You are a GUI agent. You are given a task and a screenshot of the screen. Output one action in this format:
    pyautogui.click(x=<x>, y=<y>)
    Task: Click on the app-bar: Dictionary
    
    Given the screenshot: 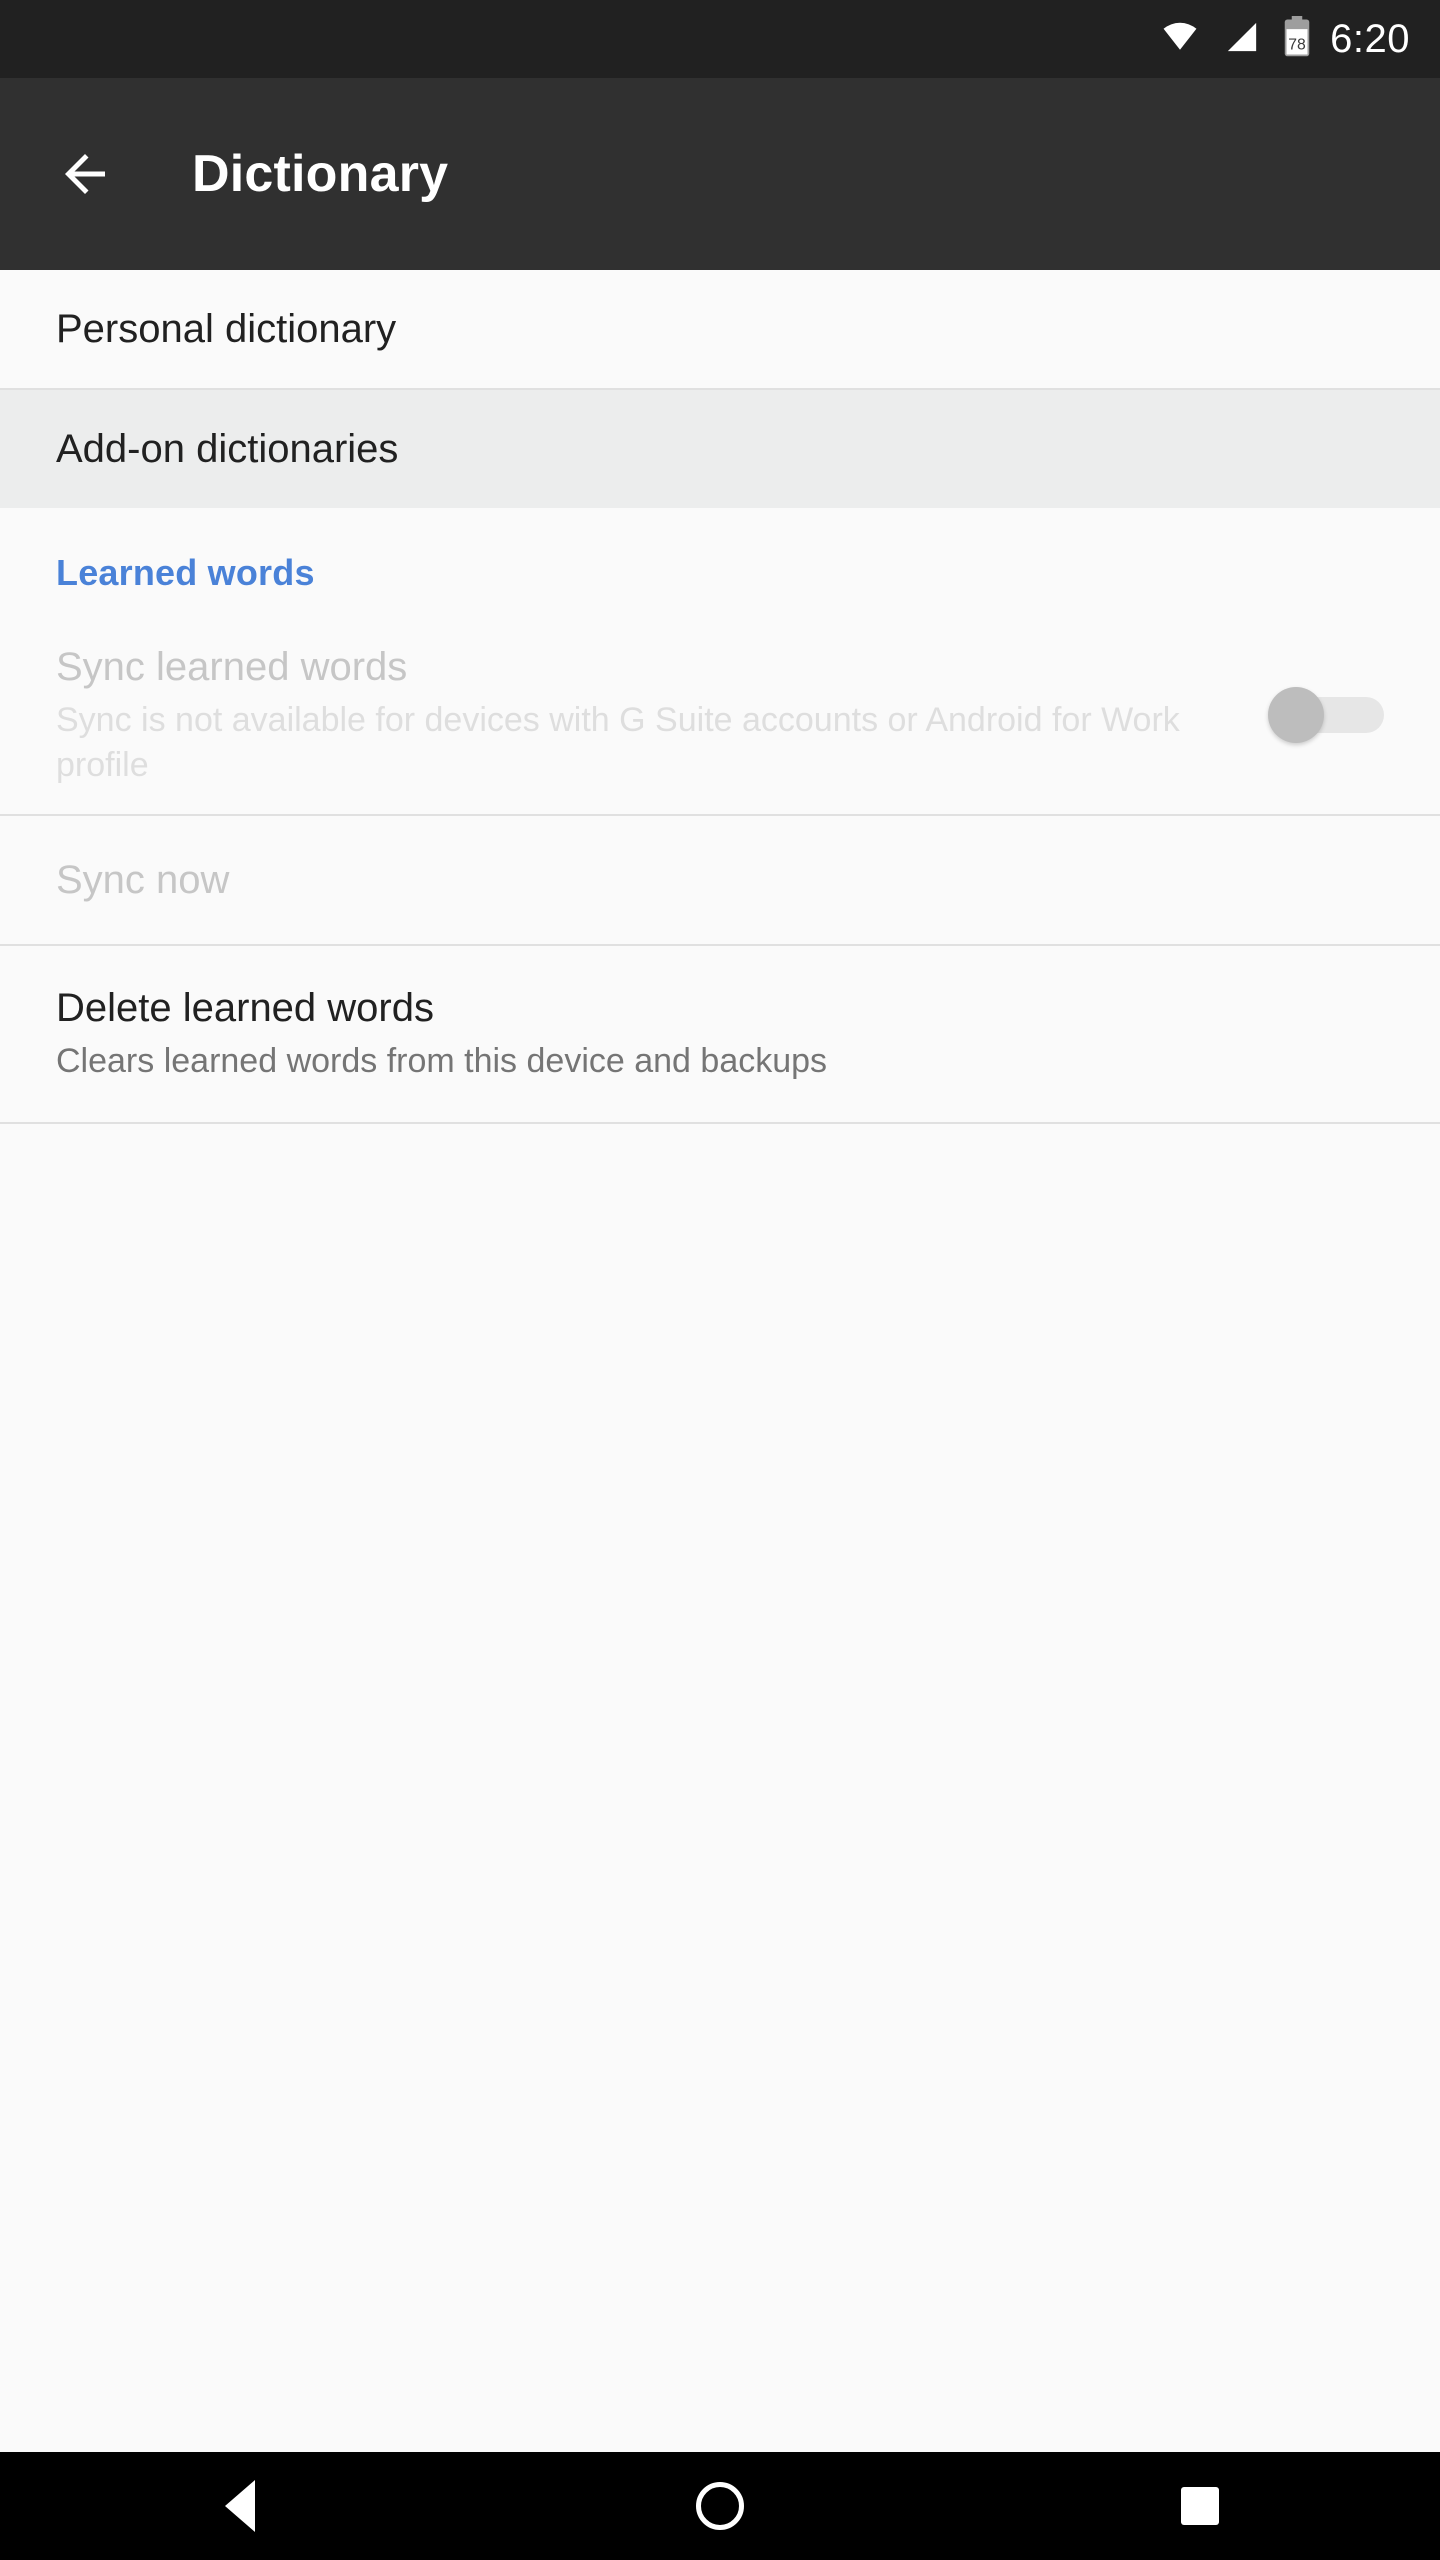 What is the action you would take?
    pyautogui.click(x=720, y=178)
    